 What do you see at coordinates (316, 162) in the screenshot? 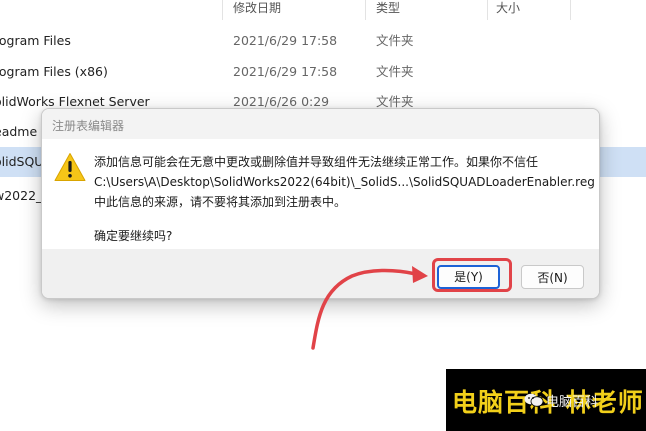
I see `message-line: 添加信息可能会在无意中更改或删除值并导致组件无法继续正常工作。如果你不信任` at bounding box center [316, 162].